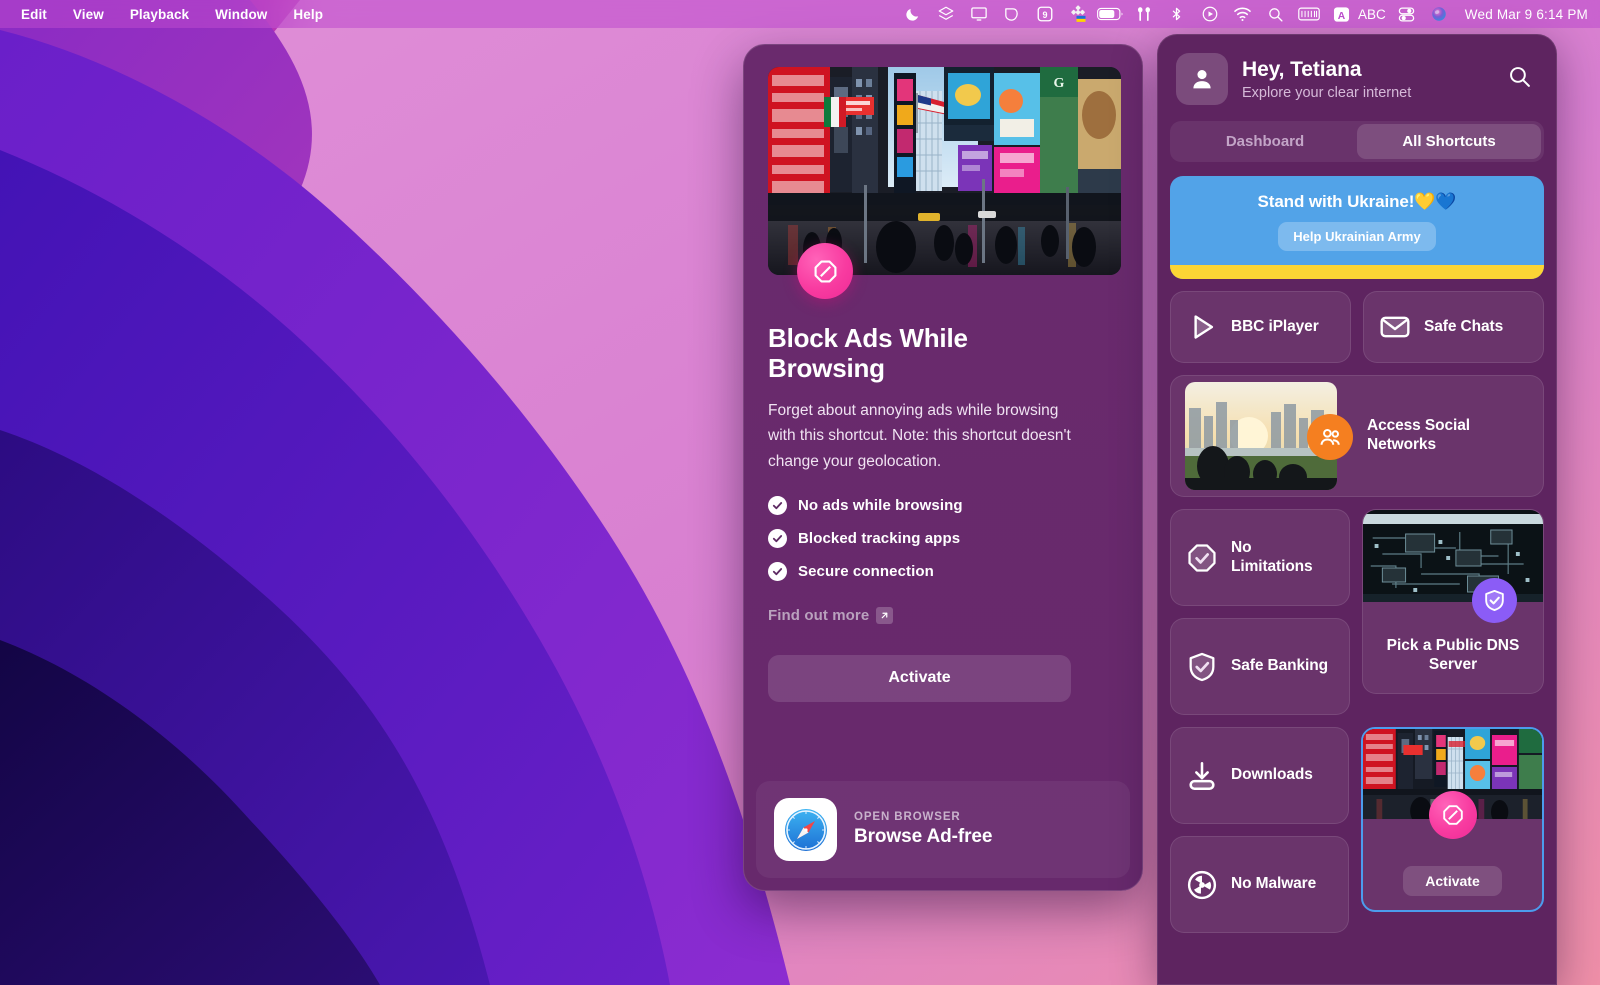  I want to click on find-out-more-link: Find out more, so click(831, 615).